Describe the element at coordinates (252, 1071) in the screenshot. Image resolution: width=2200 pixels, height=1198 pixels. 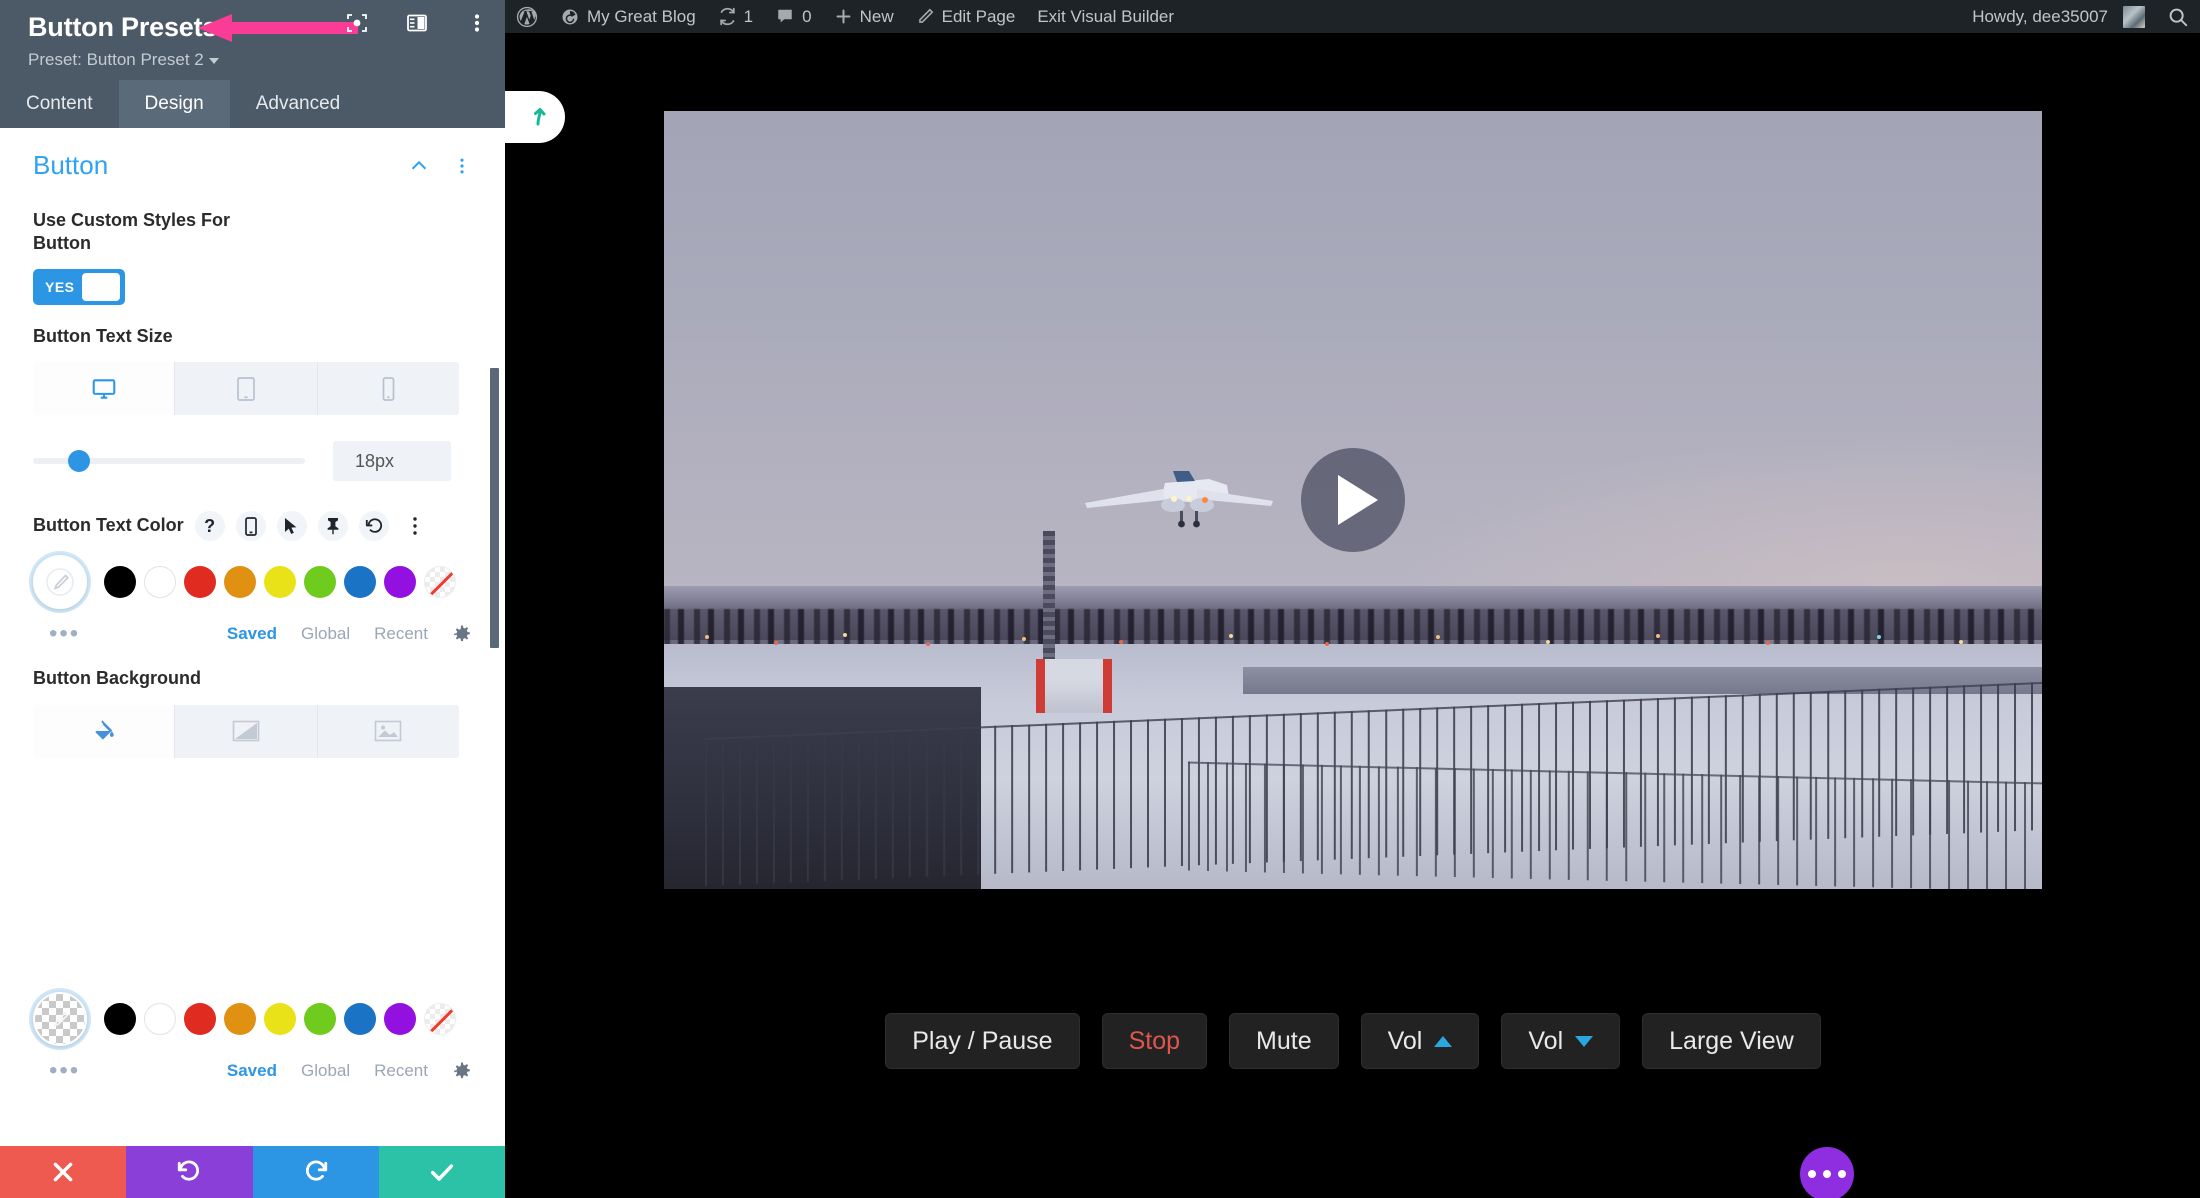
I see `bg-color-tab-saved: Saved` at that location.